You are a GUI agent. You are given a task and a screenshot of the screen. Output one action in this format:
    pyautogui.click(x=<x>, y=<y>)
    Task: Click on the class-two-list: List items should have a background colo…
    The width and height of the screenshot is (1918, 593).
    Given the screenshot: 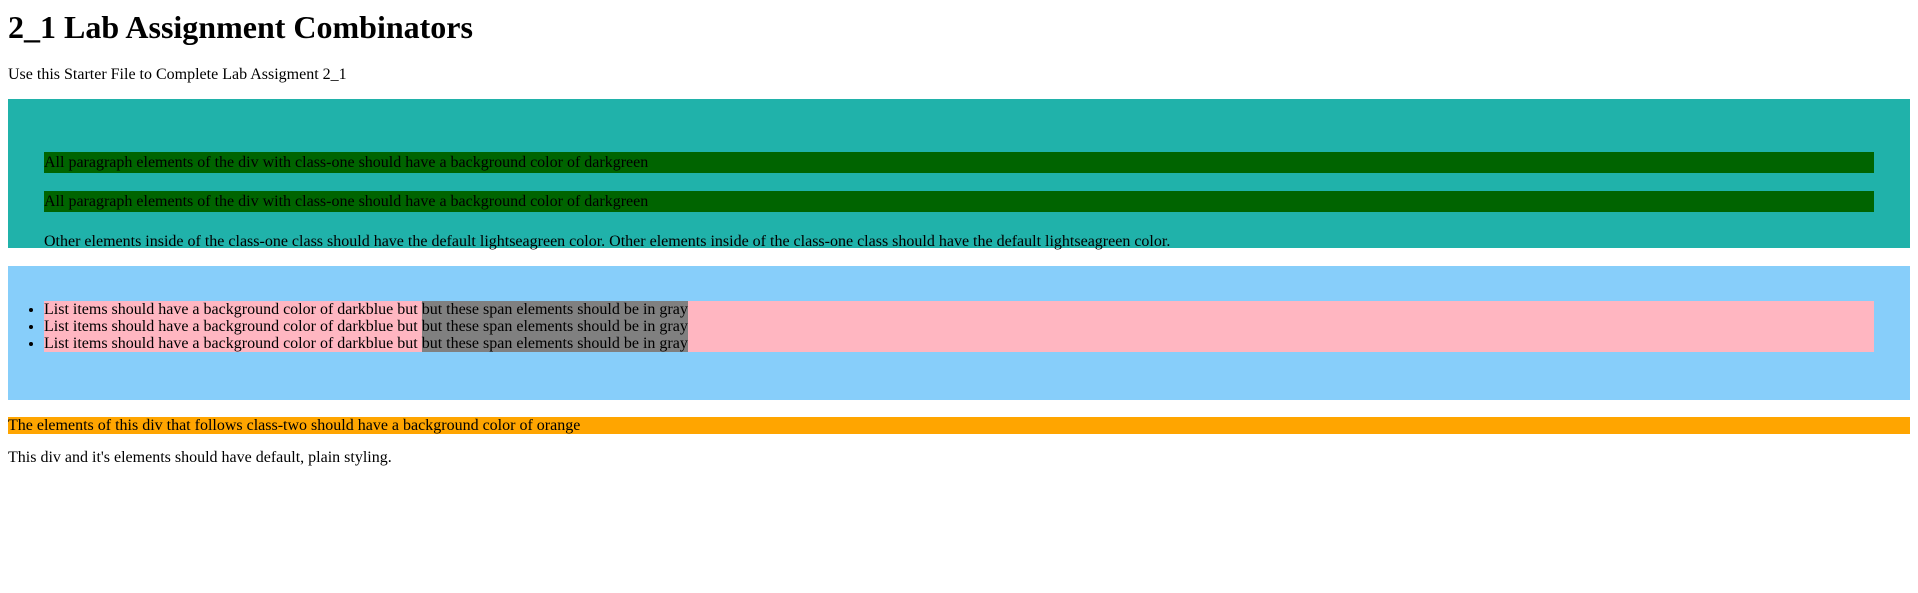 What is the action you would take?
    pyautogui.click(x=959, y=326)
    